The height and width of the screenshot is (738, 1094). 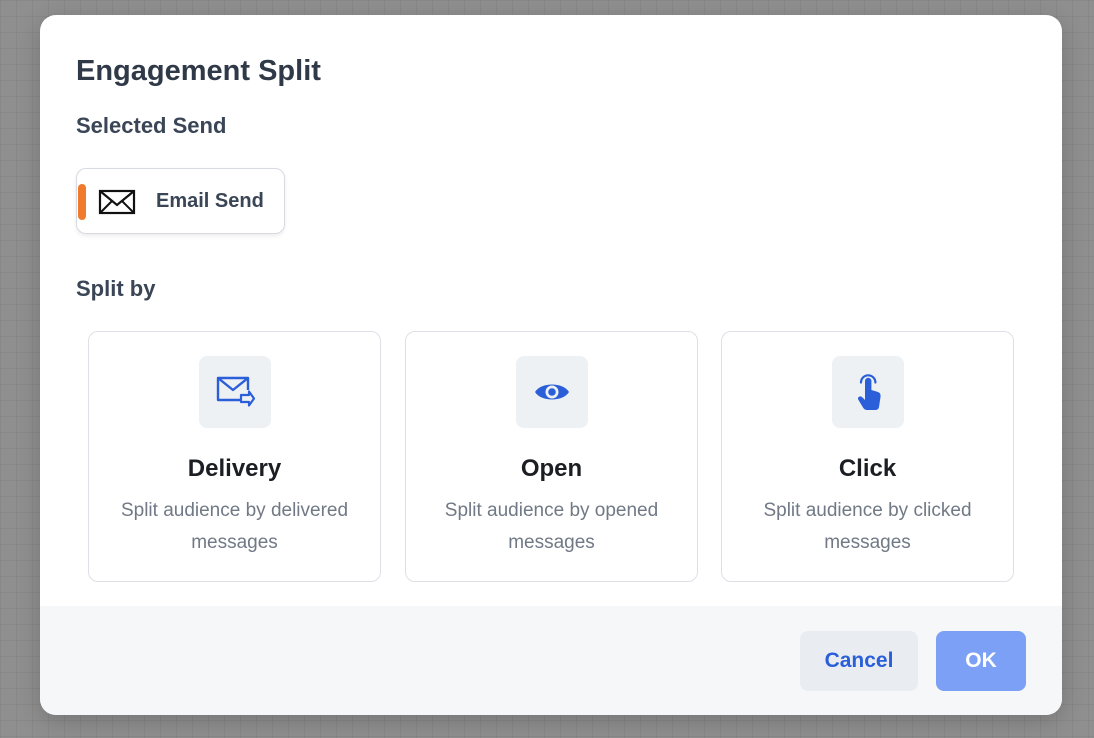 What do you see at coordinates (551, 468) in the screenshot?
I see `option-title: Open` at bounding box center [551, 468].